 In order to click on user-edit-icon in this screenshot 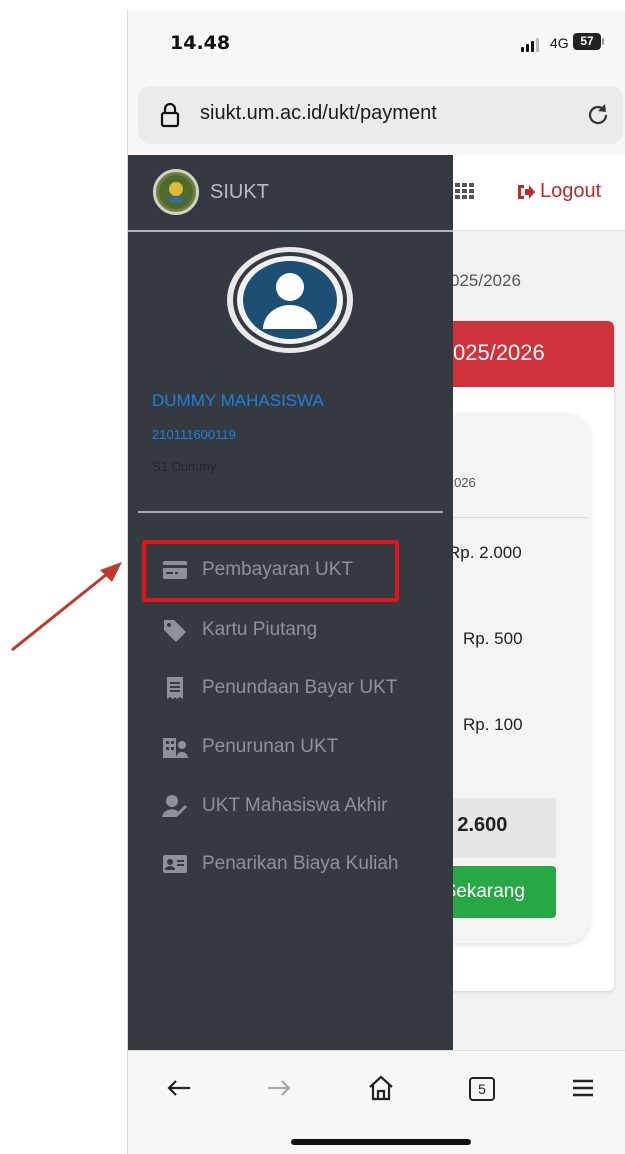, I will do `click(175, 806)`.